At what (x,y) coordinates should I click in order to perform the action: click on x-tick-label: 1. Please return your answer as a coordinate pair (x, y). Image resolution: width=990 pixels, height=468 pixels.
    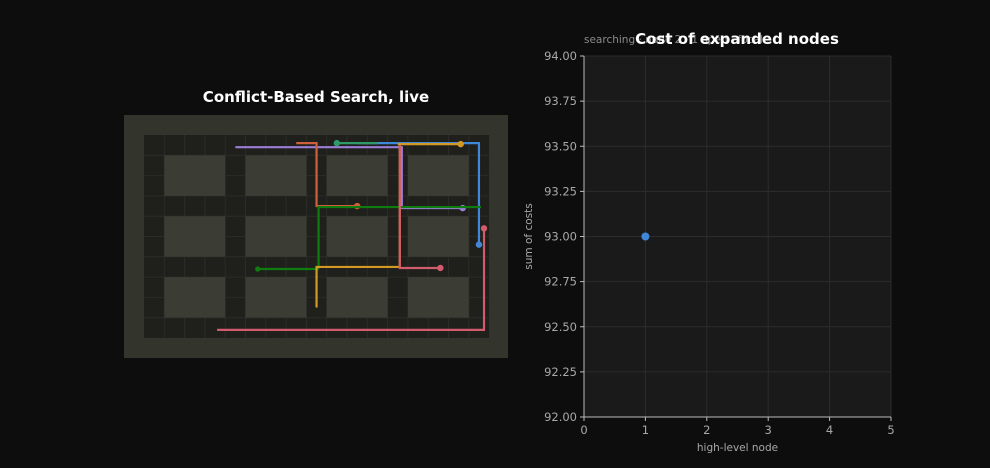
    Looking at the image, I should click on (645, 430).